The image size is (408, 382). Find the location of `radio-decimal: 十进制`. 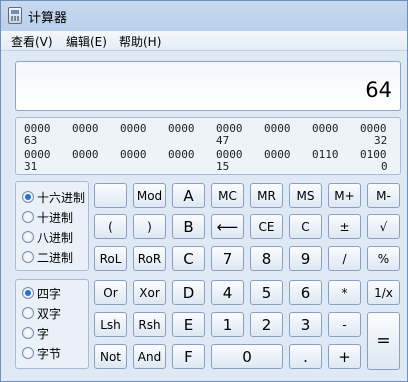

radio-decimal: 十进制 is located at coordinates (47, 217).